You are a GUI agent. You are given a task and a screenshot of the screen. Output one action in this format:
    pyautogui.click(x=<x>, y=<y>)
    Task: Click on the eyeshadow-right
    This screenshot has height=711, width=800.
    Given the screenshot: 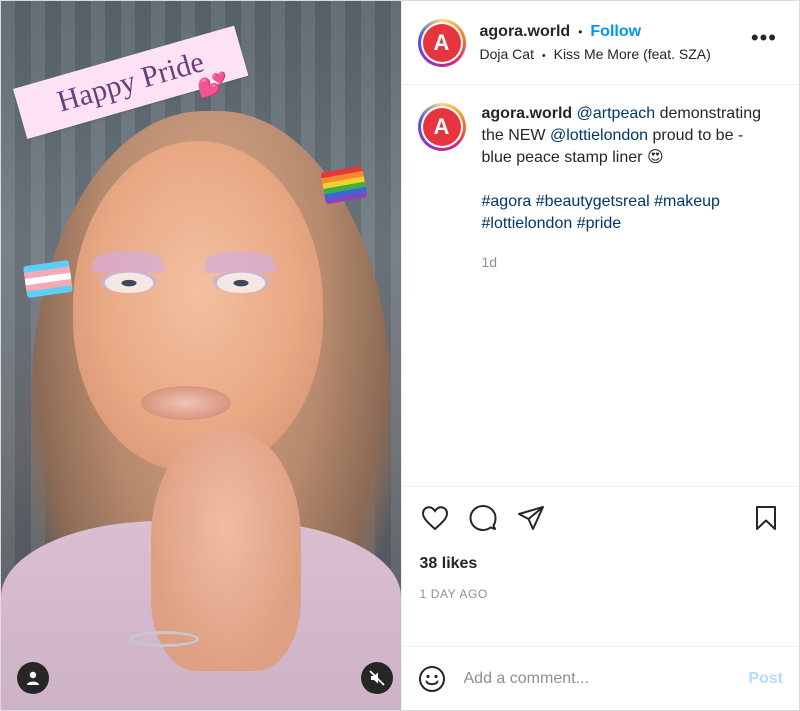 What is the action you would take?
    pyautogui.click(x=240, y=262)
    